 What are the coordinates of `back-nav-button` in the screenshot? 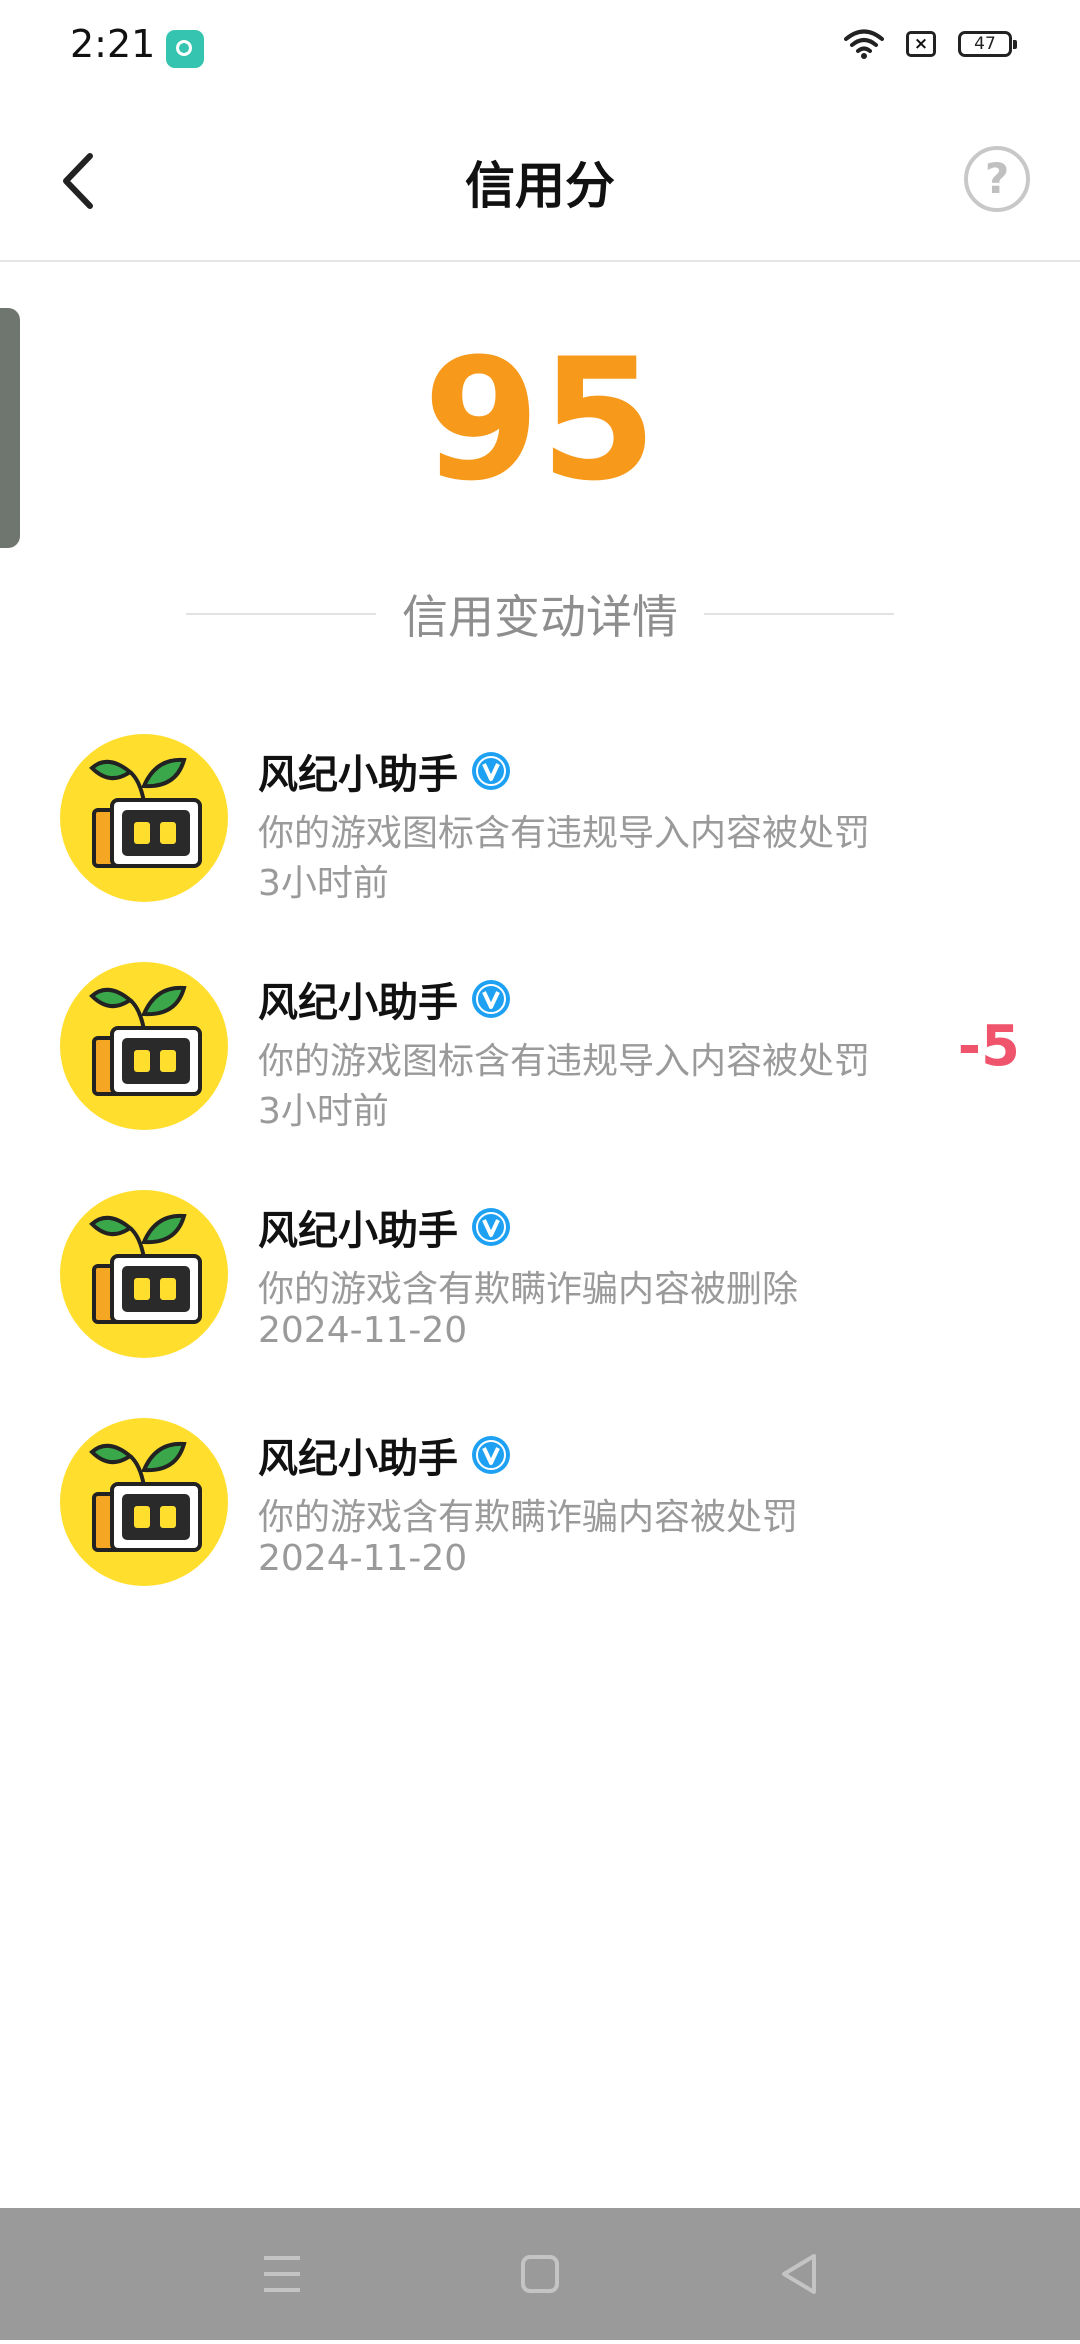 It's located at (800, 2274).